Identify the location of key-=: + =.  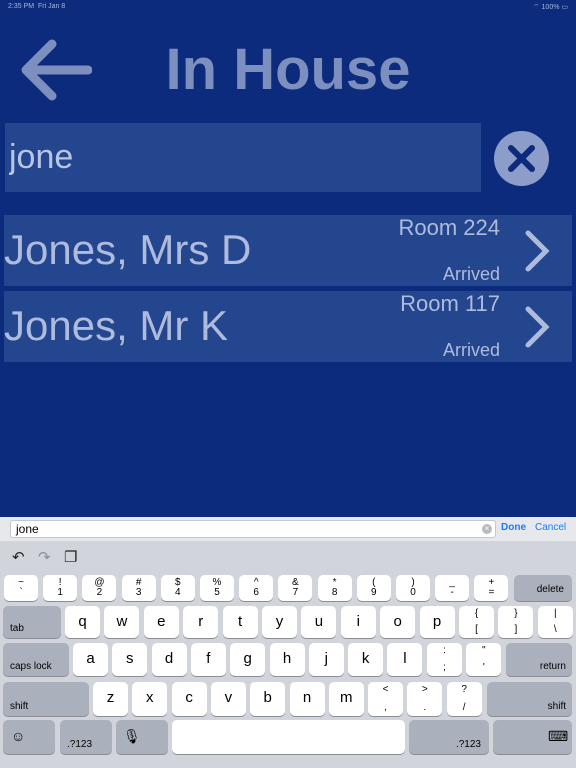
(491, 588).